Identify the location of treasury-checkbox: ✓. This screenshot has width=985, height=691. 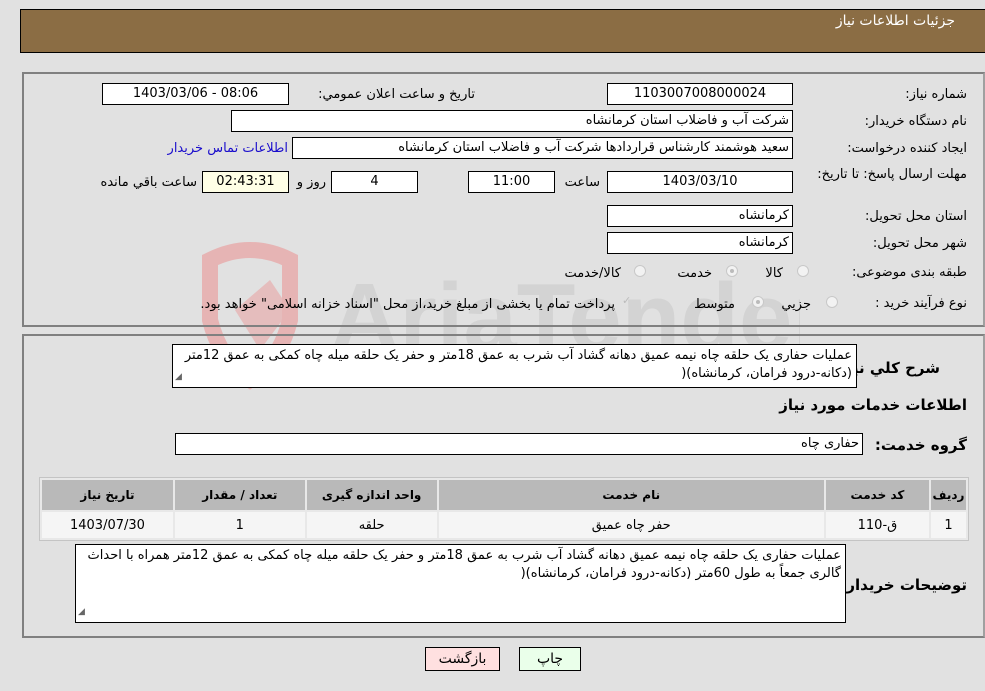
(628, 300).